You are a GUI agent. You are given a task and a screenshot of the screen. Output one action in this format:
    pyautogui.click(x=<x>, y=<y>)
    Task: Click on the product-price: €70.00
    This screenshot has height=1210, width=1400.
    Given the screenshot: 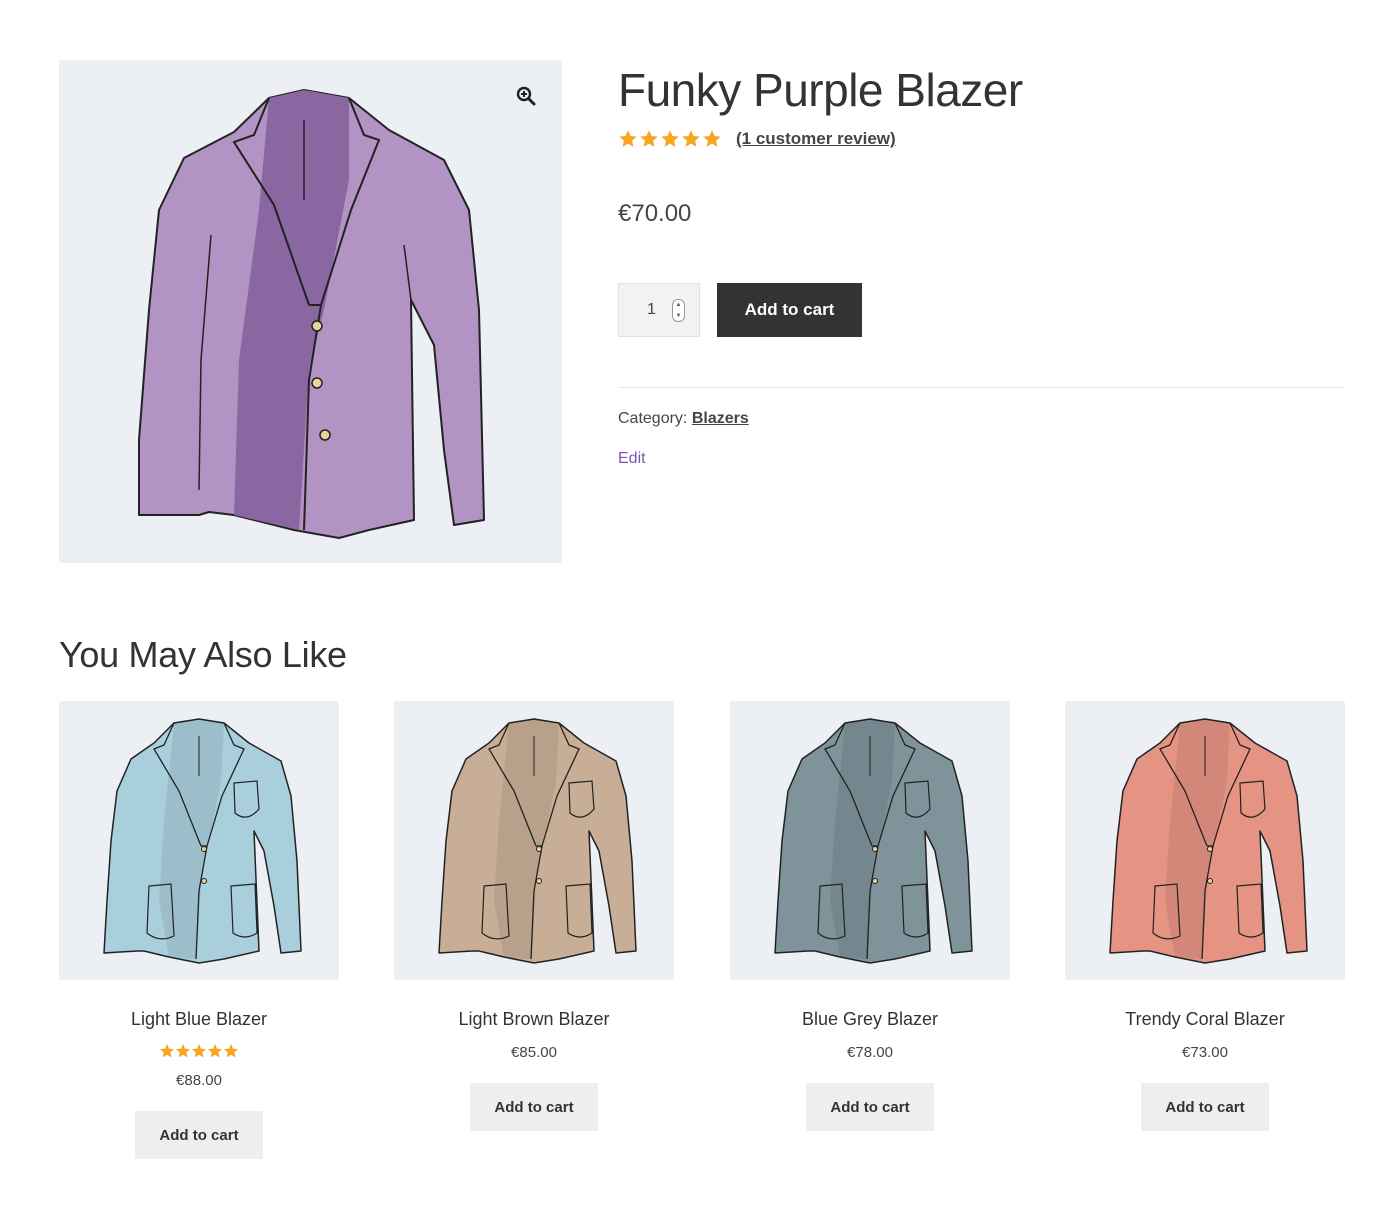 What is the action you would take?
    pyautogui.click(x=655, y=214)
    